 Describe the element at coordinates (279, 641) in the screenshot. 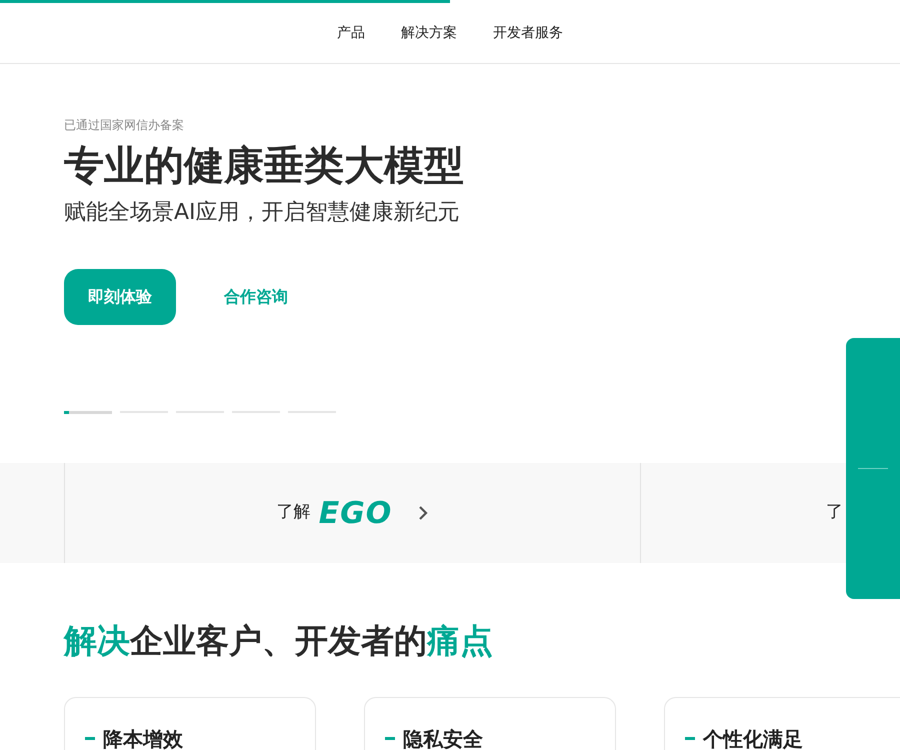

I see `section-title: 解决企业客户、开发者的痛点` at that location.